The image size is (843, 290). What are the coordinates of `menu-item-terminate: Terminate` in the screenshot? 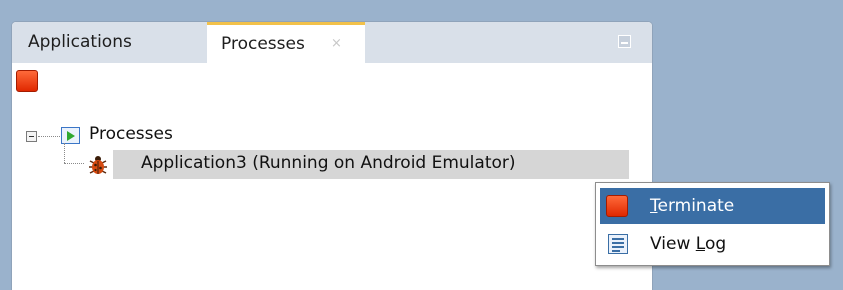 It's located at (712, 206).